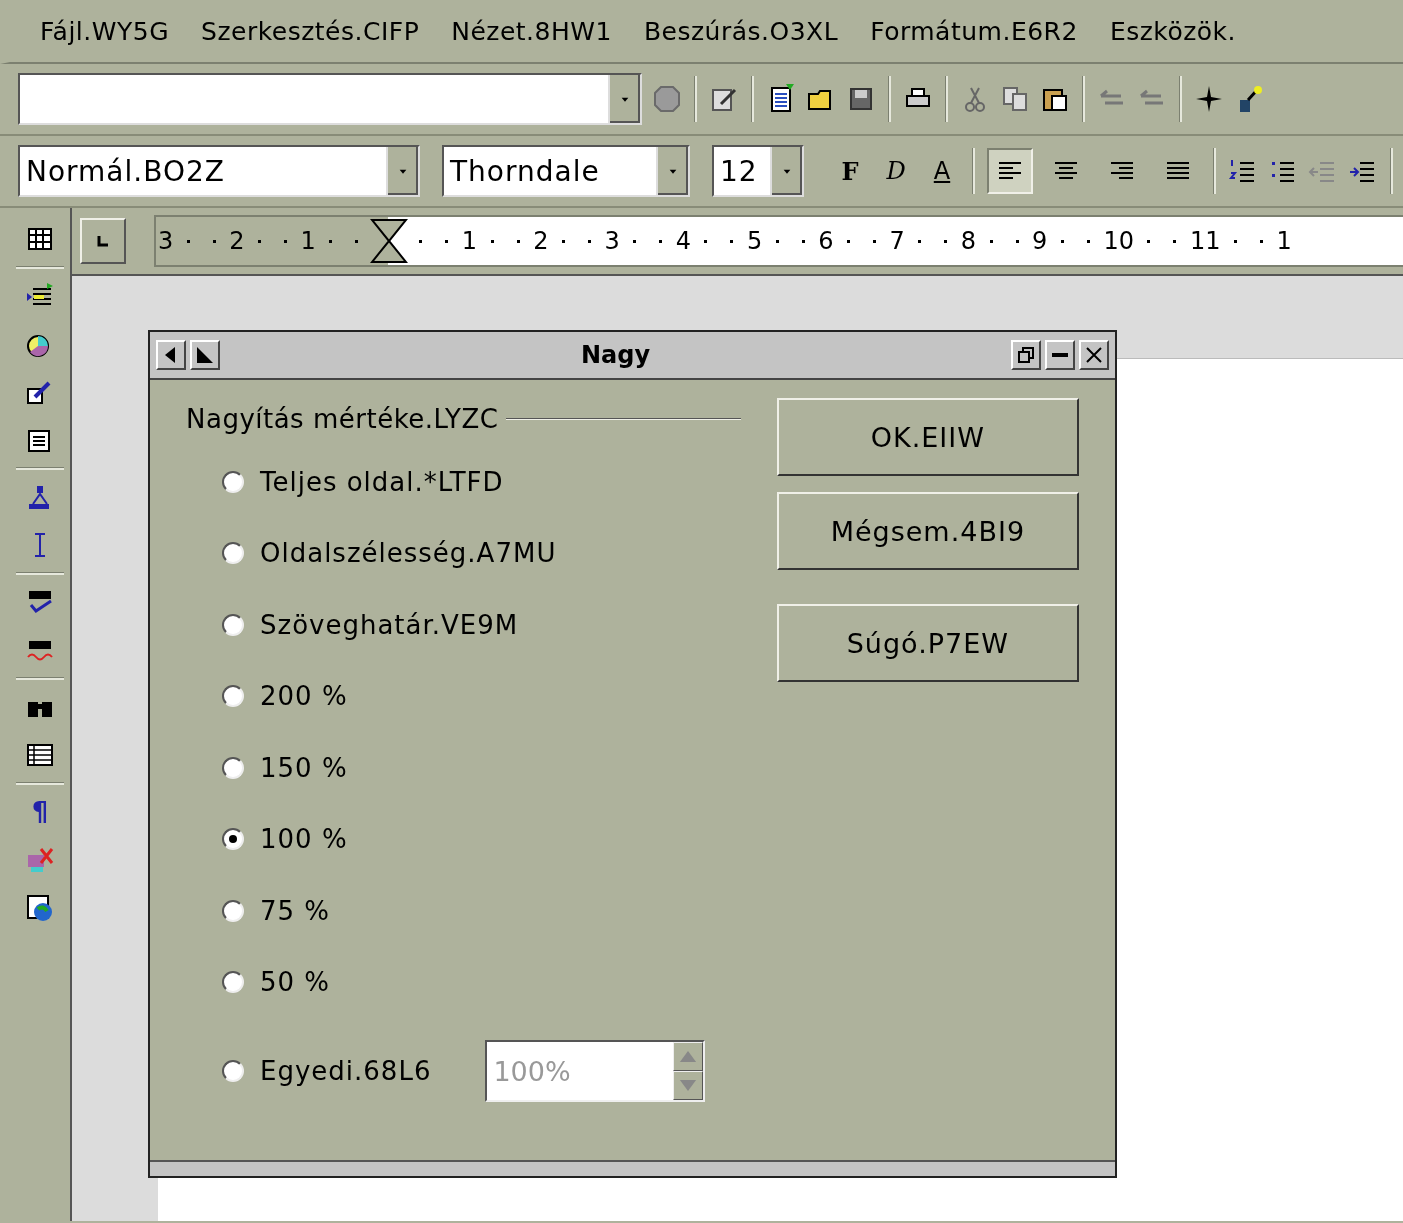 This screenshot has width=1403, height=1223. I want to click on corner-button, so click(205, 355).